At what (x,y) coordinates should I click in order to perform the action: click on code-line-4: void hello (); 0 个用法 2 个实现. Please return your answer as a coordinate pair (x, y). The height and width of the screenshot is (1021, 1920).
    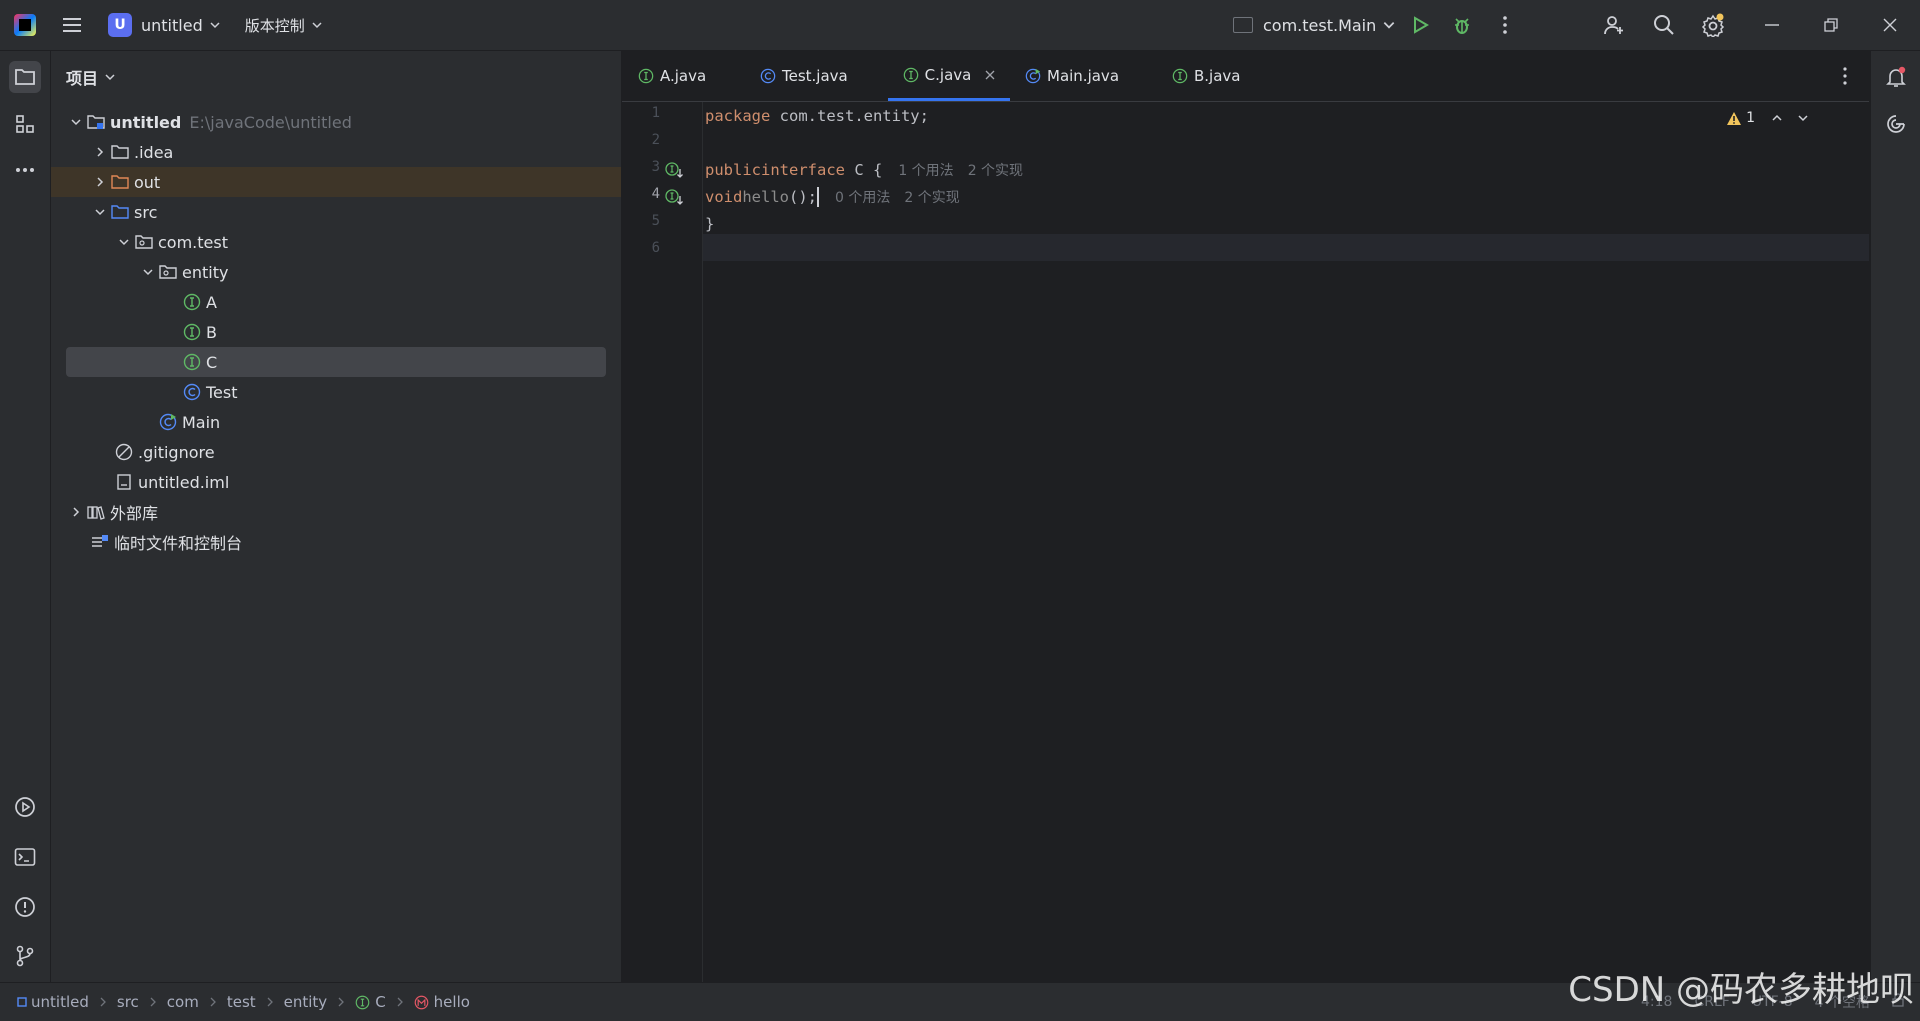
    Looking at the image, I should click on (832, 196).